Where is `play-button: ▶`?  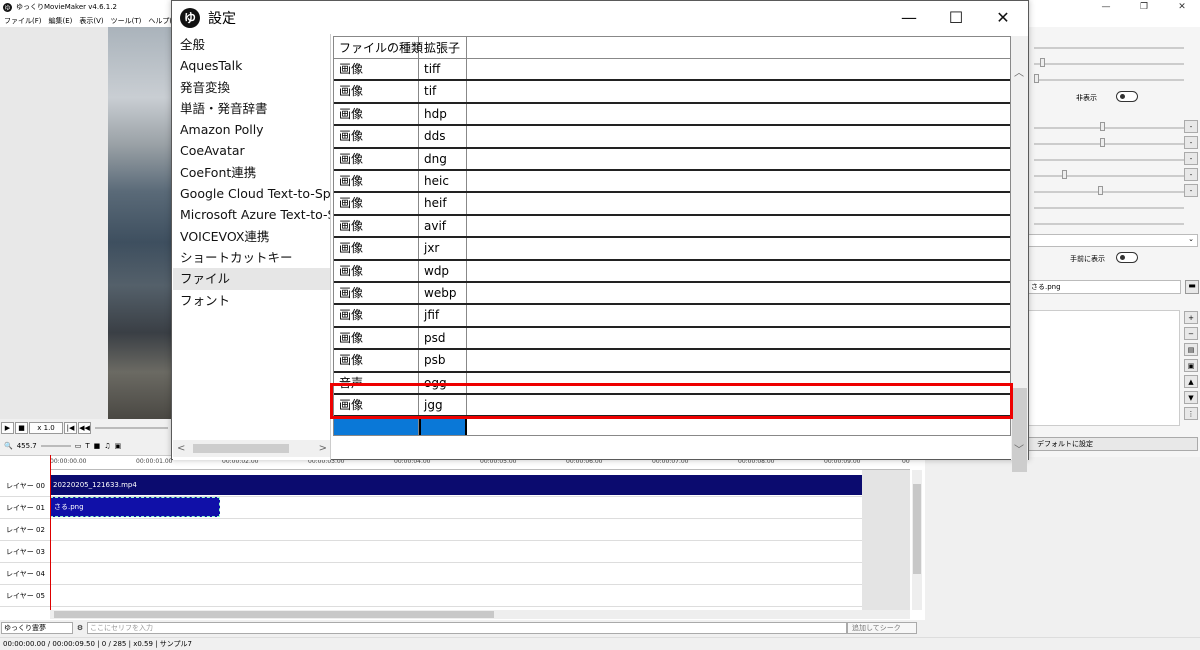 play-button: ▶ is located at coordinates (7, 428).